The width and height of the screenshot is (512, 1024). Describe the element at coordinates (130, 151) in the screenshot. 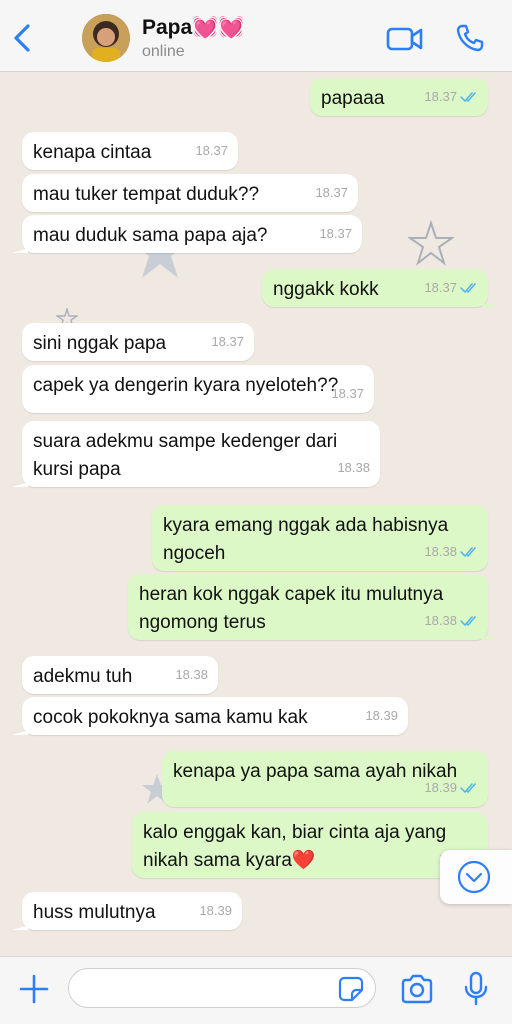

I see `incoming-message: kenapa cintaa 18.37` at that location.